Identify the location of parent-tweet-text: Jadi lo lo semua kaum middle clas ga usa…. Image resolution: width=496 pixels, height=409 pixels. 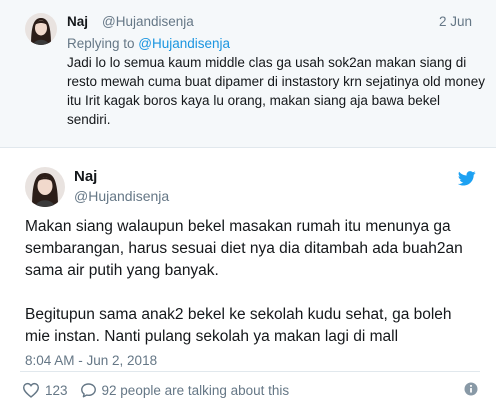
(276, 91).